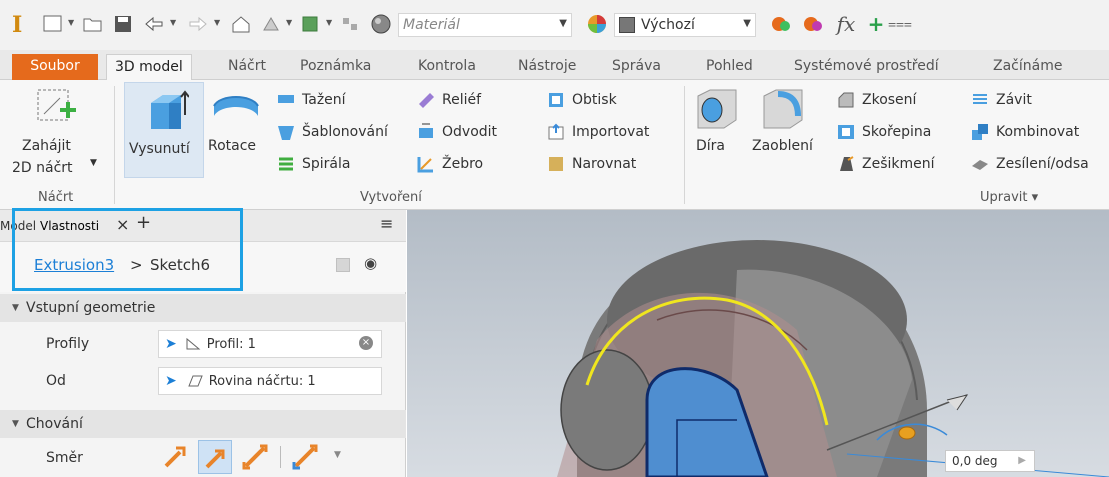 The height and width of the screenshot is (477, 1109). I want to click on coil-button: Spirála, so click(313, 164).